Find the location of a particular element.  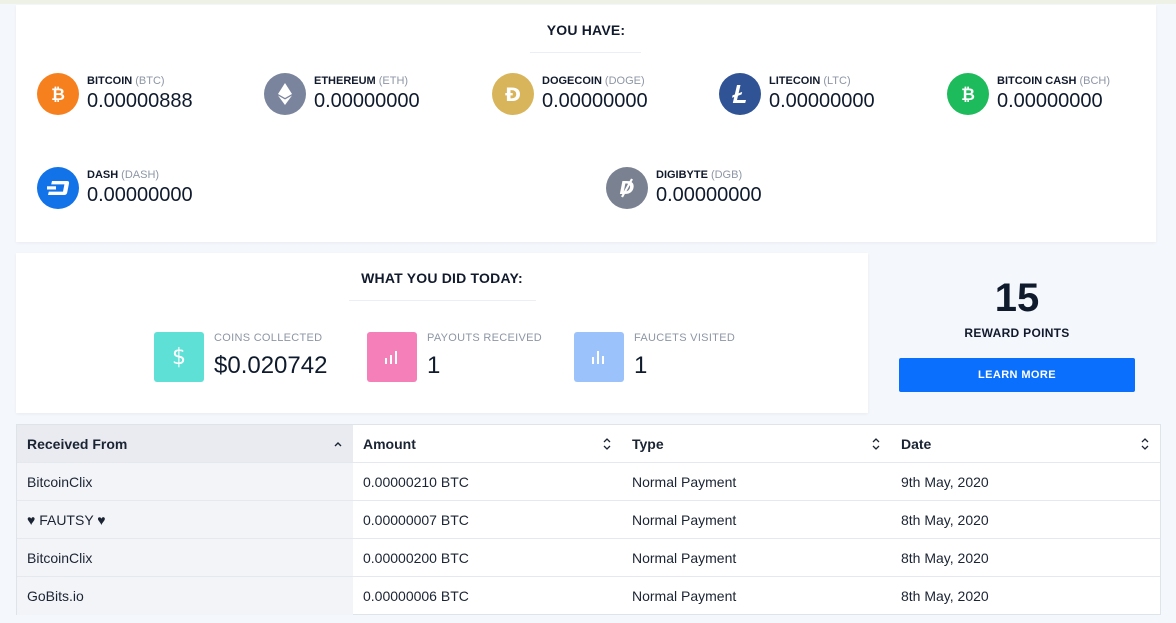

cell-received-from: GoBits.io is located at coordinates (185, 596).